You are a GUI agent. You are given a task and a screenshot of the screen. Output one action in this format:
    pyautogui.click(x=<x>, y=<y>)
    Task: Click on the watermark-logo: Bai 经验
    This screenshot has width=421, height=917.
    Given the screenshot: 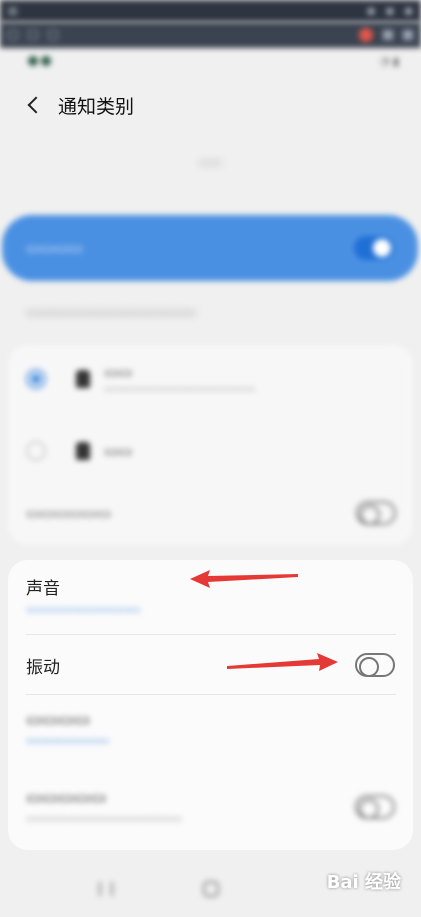 What is the action you would take?
    pyautogui.click(x=363, y=882)
    